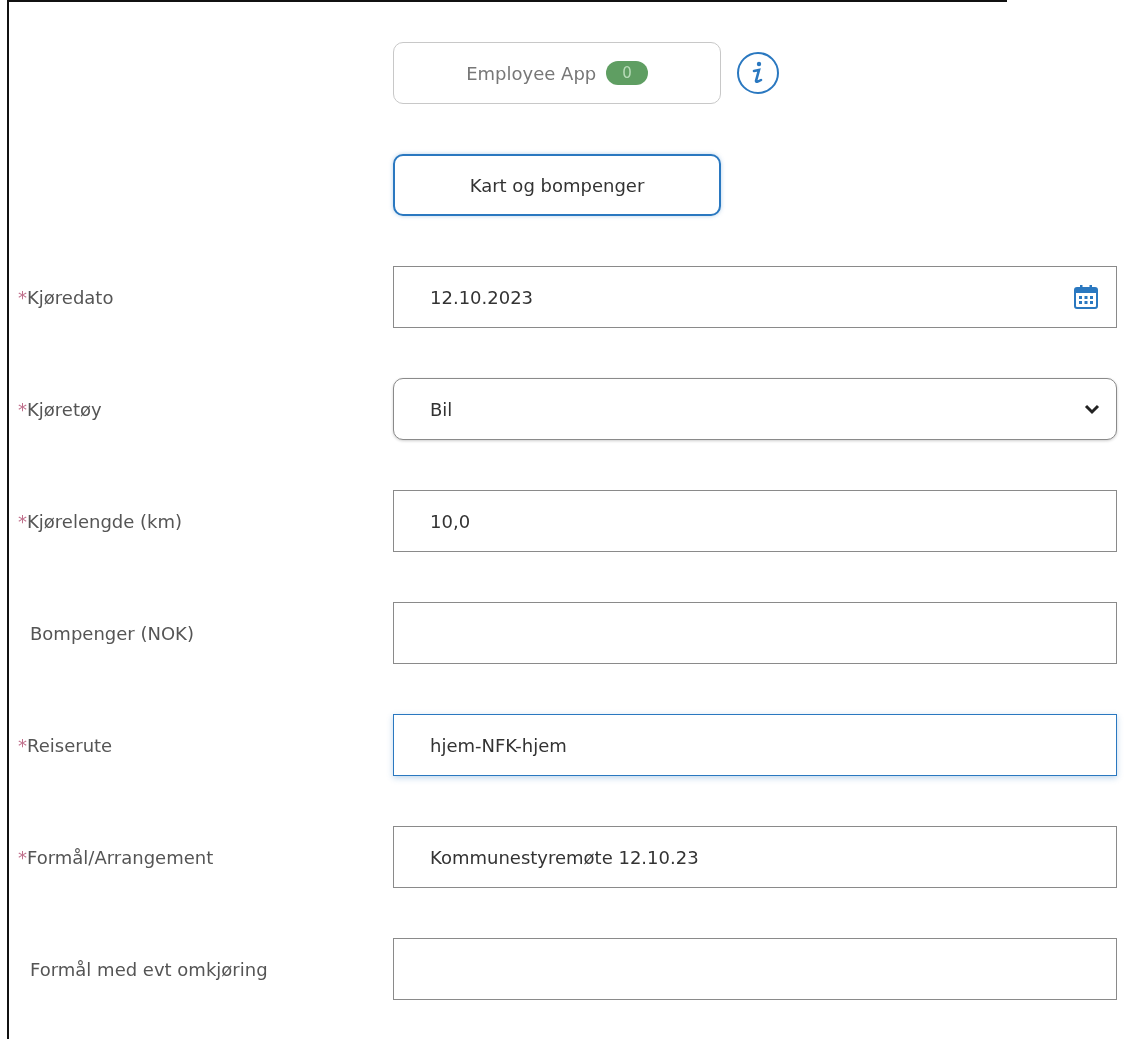 The height and width of the screenshot is (1039, 1134). What do you see at coordinates (755, 857) in the screenshot?
I see `input-field: Kommunestyremøte 12.10.23` at bounding box center [755, 857].